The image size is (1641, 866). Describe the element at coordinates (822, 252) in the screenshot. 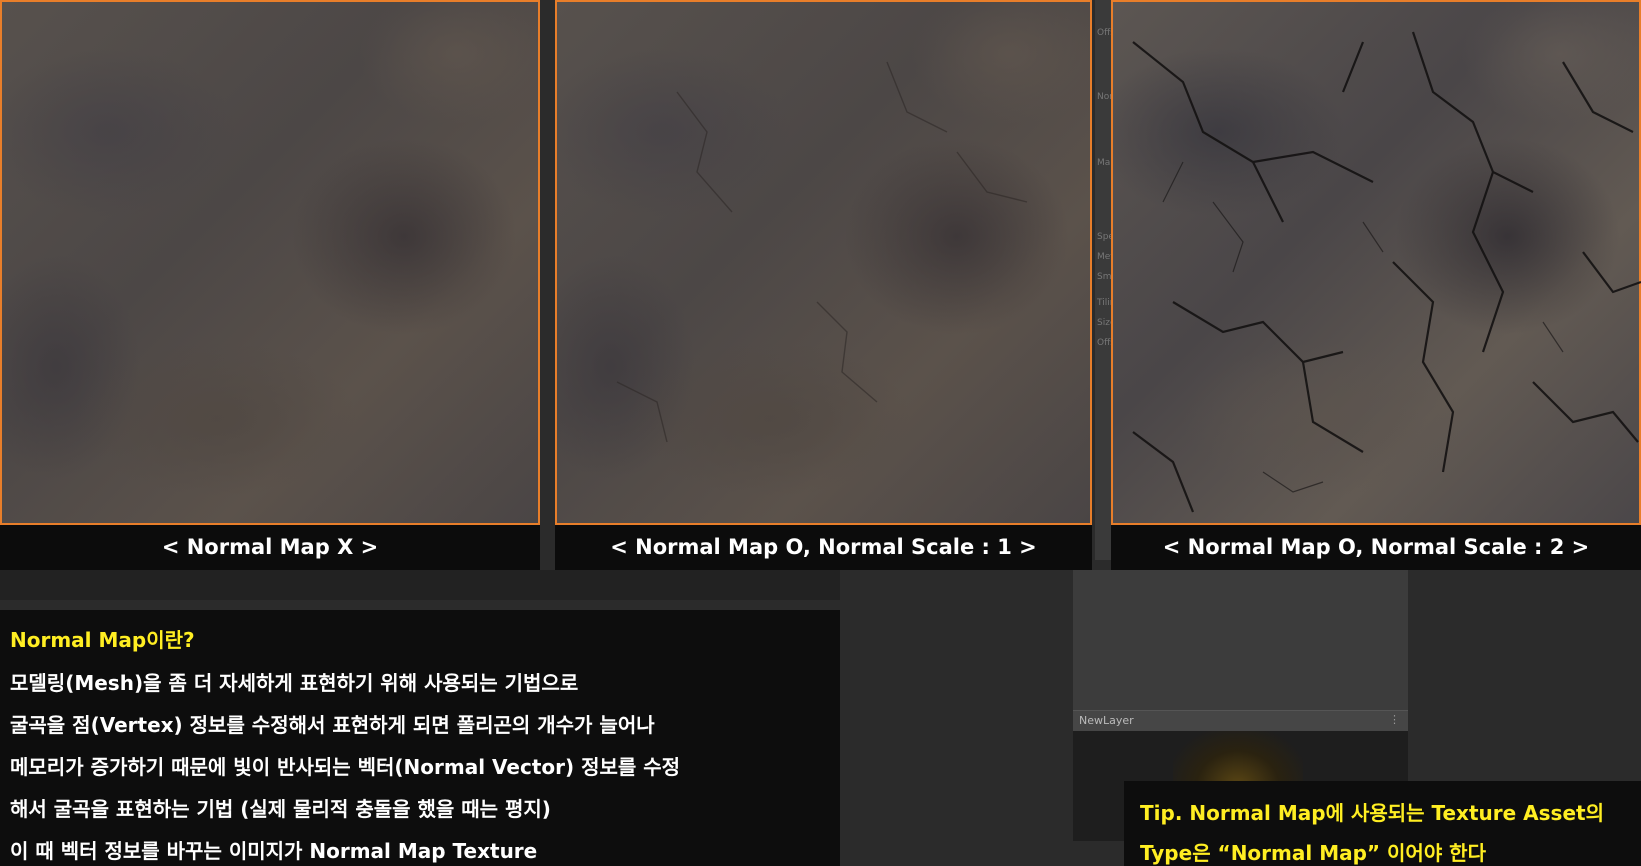

I see `crack-overlay` at that location.